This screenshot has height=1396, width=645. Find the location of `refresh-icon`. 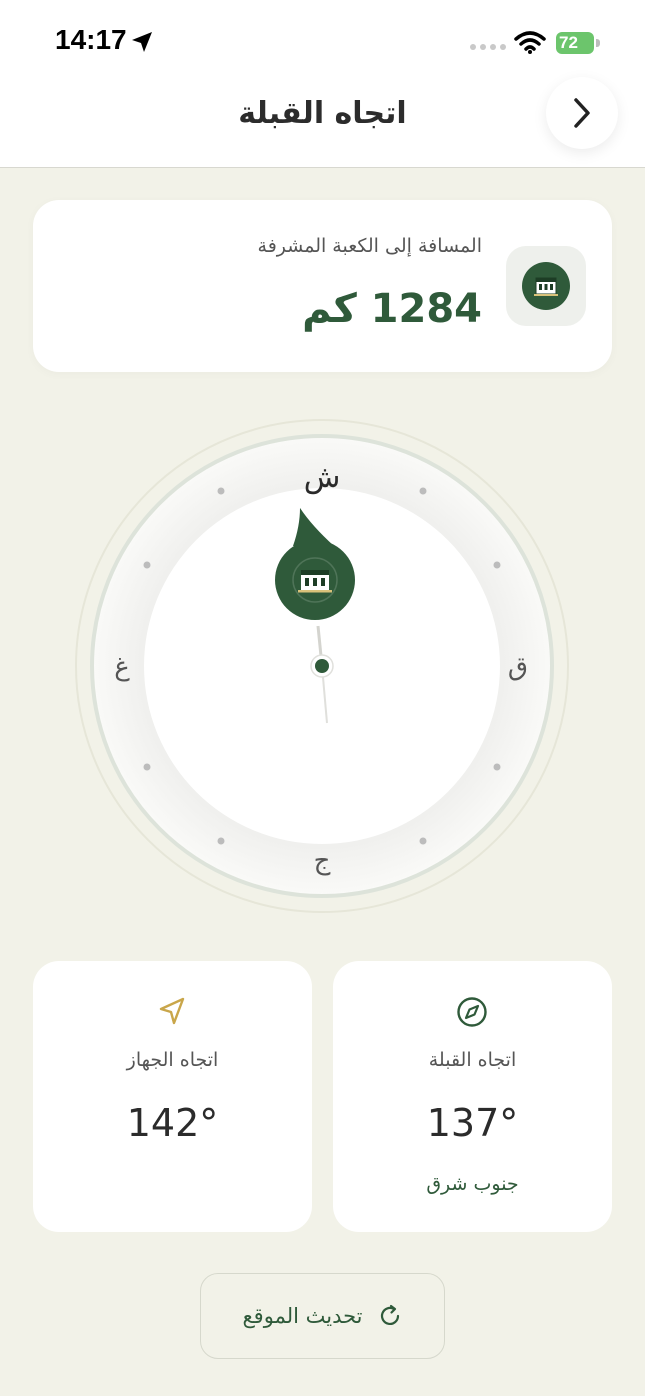

refresh-icon is located at coordinates (389, 1314).